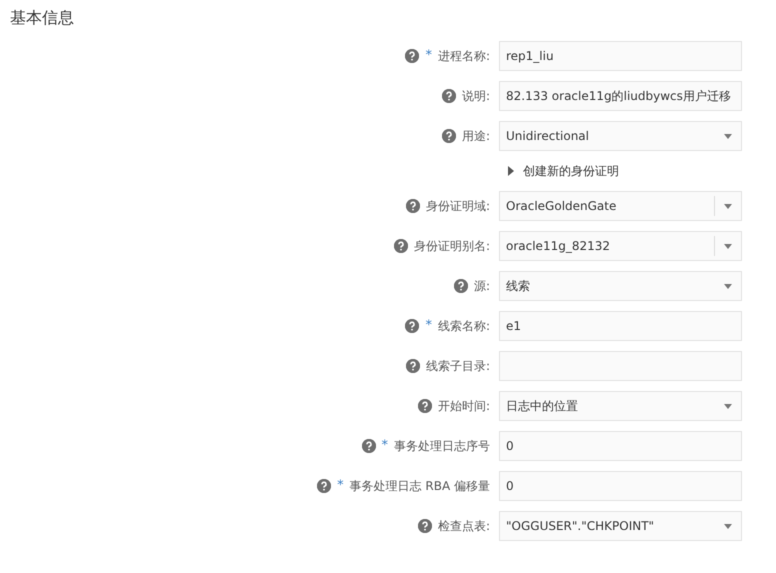  I want to click on field-label: 身份证明域:, so click(458, 206).